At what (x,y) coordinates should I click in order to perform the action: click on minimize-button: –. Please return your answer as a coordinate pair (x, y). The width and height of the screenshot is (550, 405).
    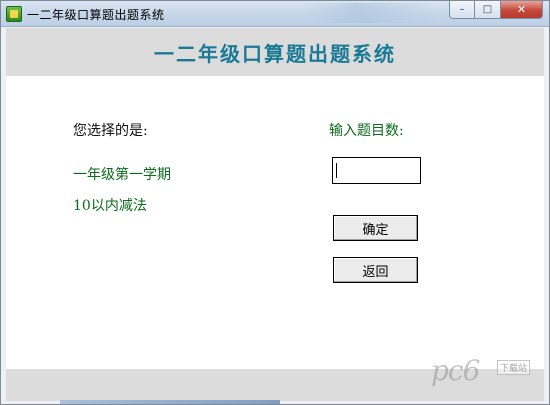
    Looking at the image, I should click on (462, 10).